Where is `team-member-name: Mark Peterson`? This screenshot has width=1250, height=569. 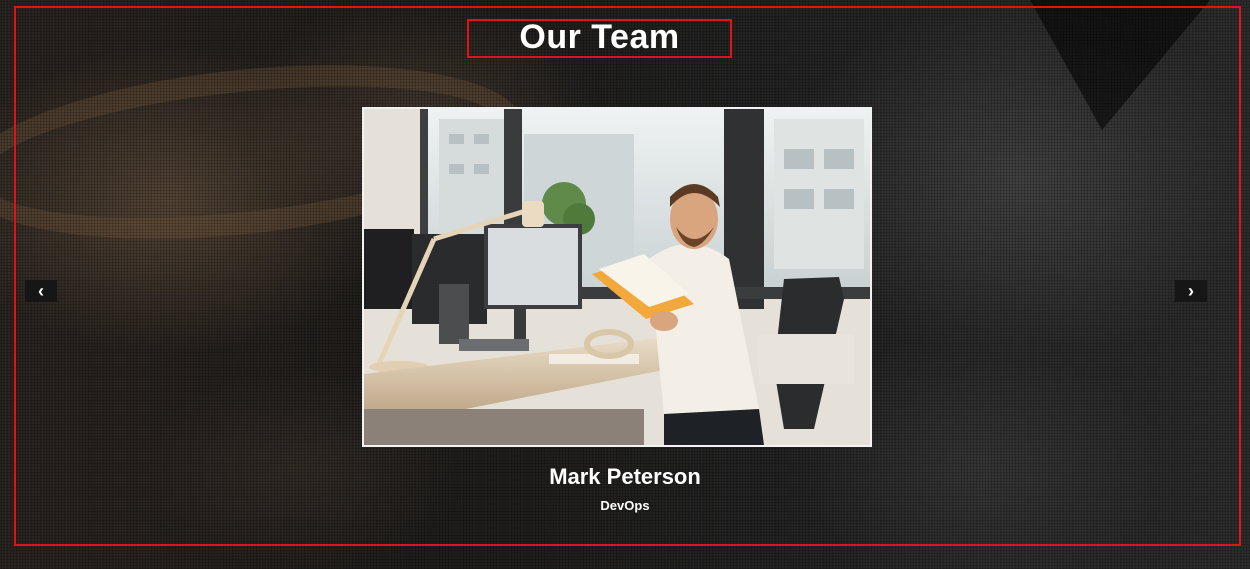 team-member-name: Mark Peterson is located at coordinates (625, 476).